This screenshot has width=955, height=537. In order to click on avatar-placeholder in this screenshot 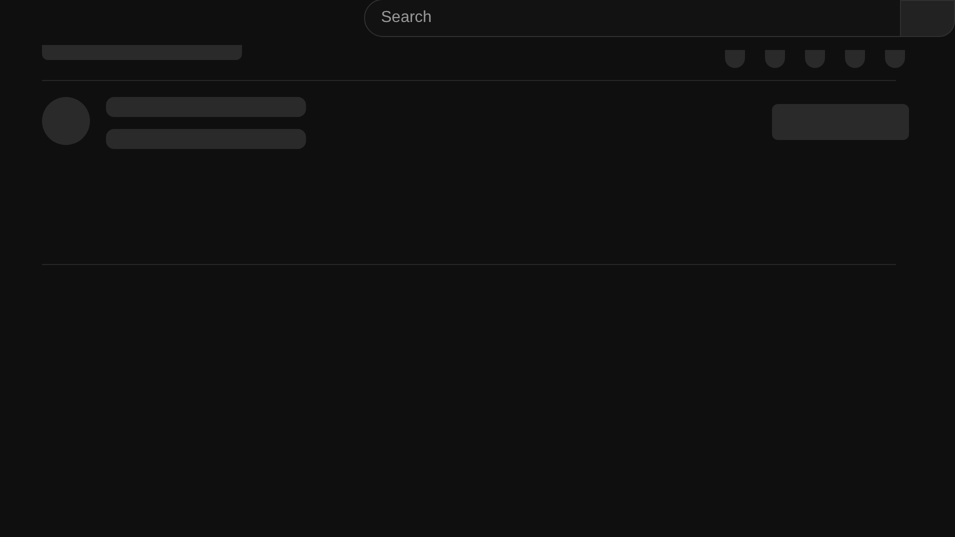, I will do `click(66, 121)`.